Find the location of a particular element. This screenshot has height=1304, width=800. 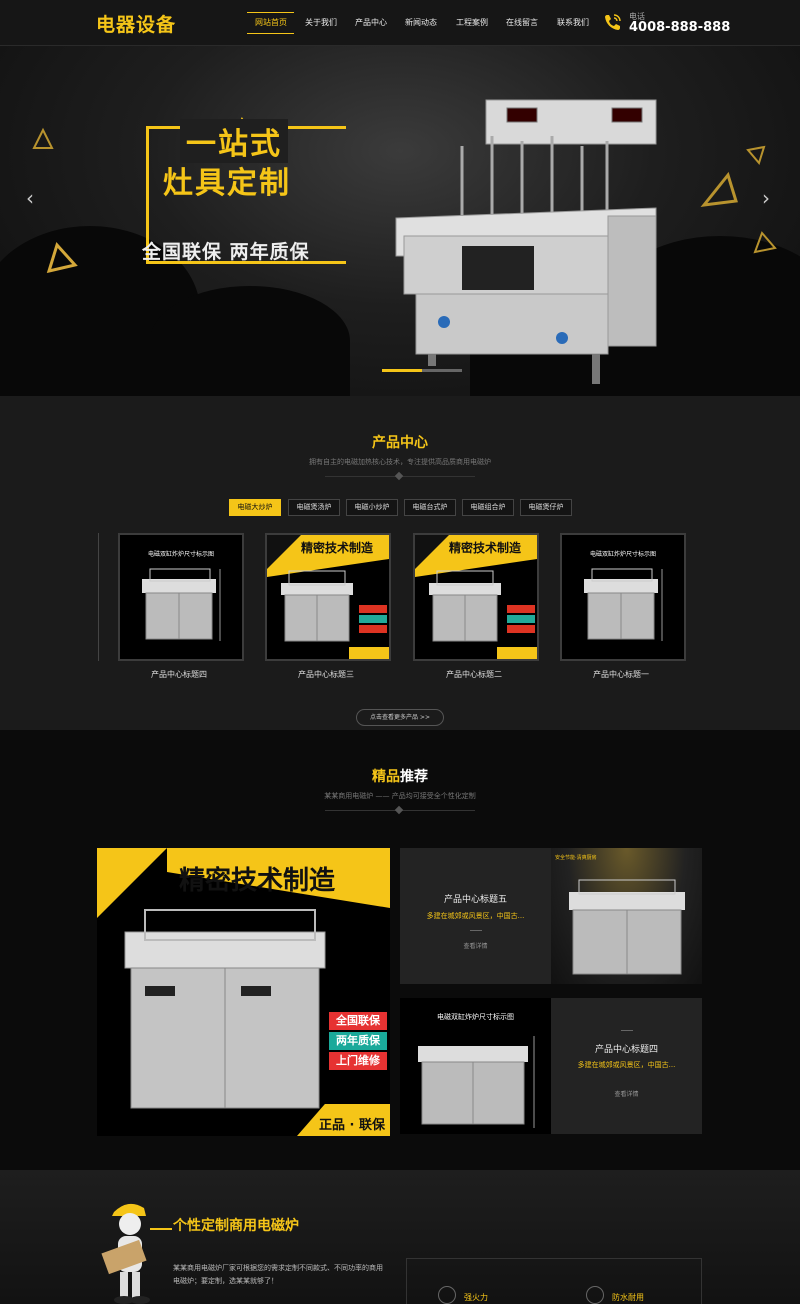

nav-news: 新闻动态 is located at coordinates (421, 22).